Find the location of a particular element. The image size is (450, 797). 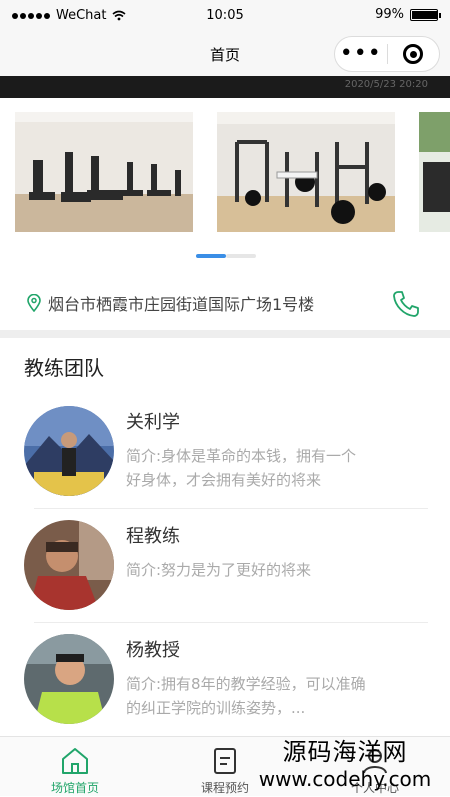

address-bar: 烟台市栖霞市庄园街道国际广场1号楼 is located at coordinates (225, 303).